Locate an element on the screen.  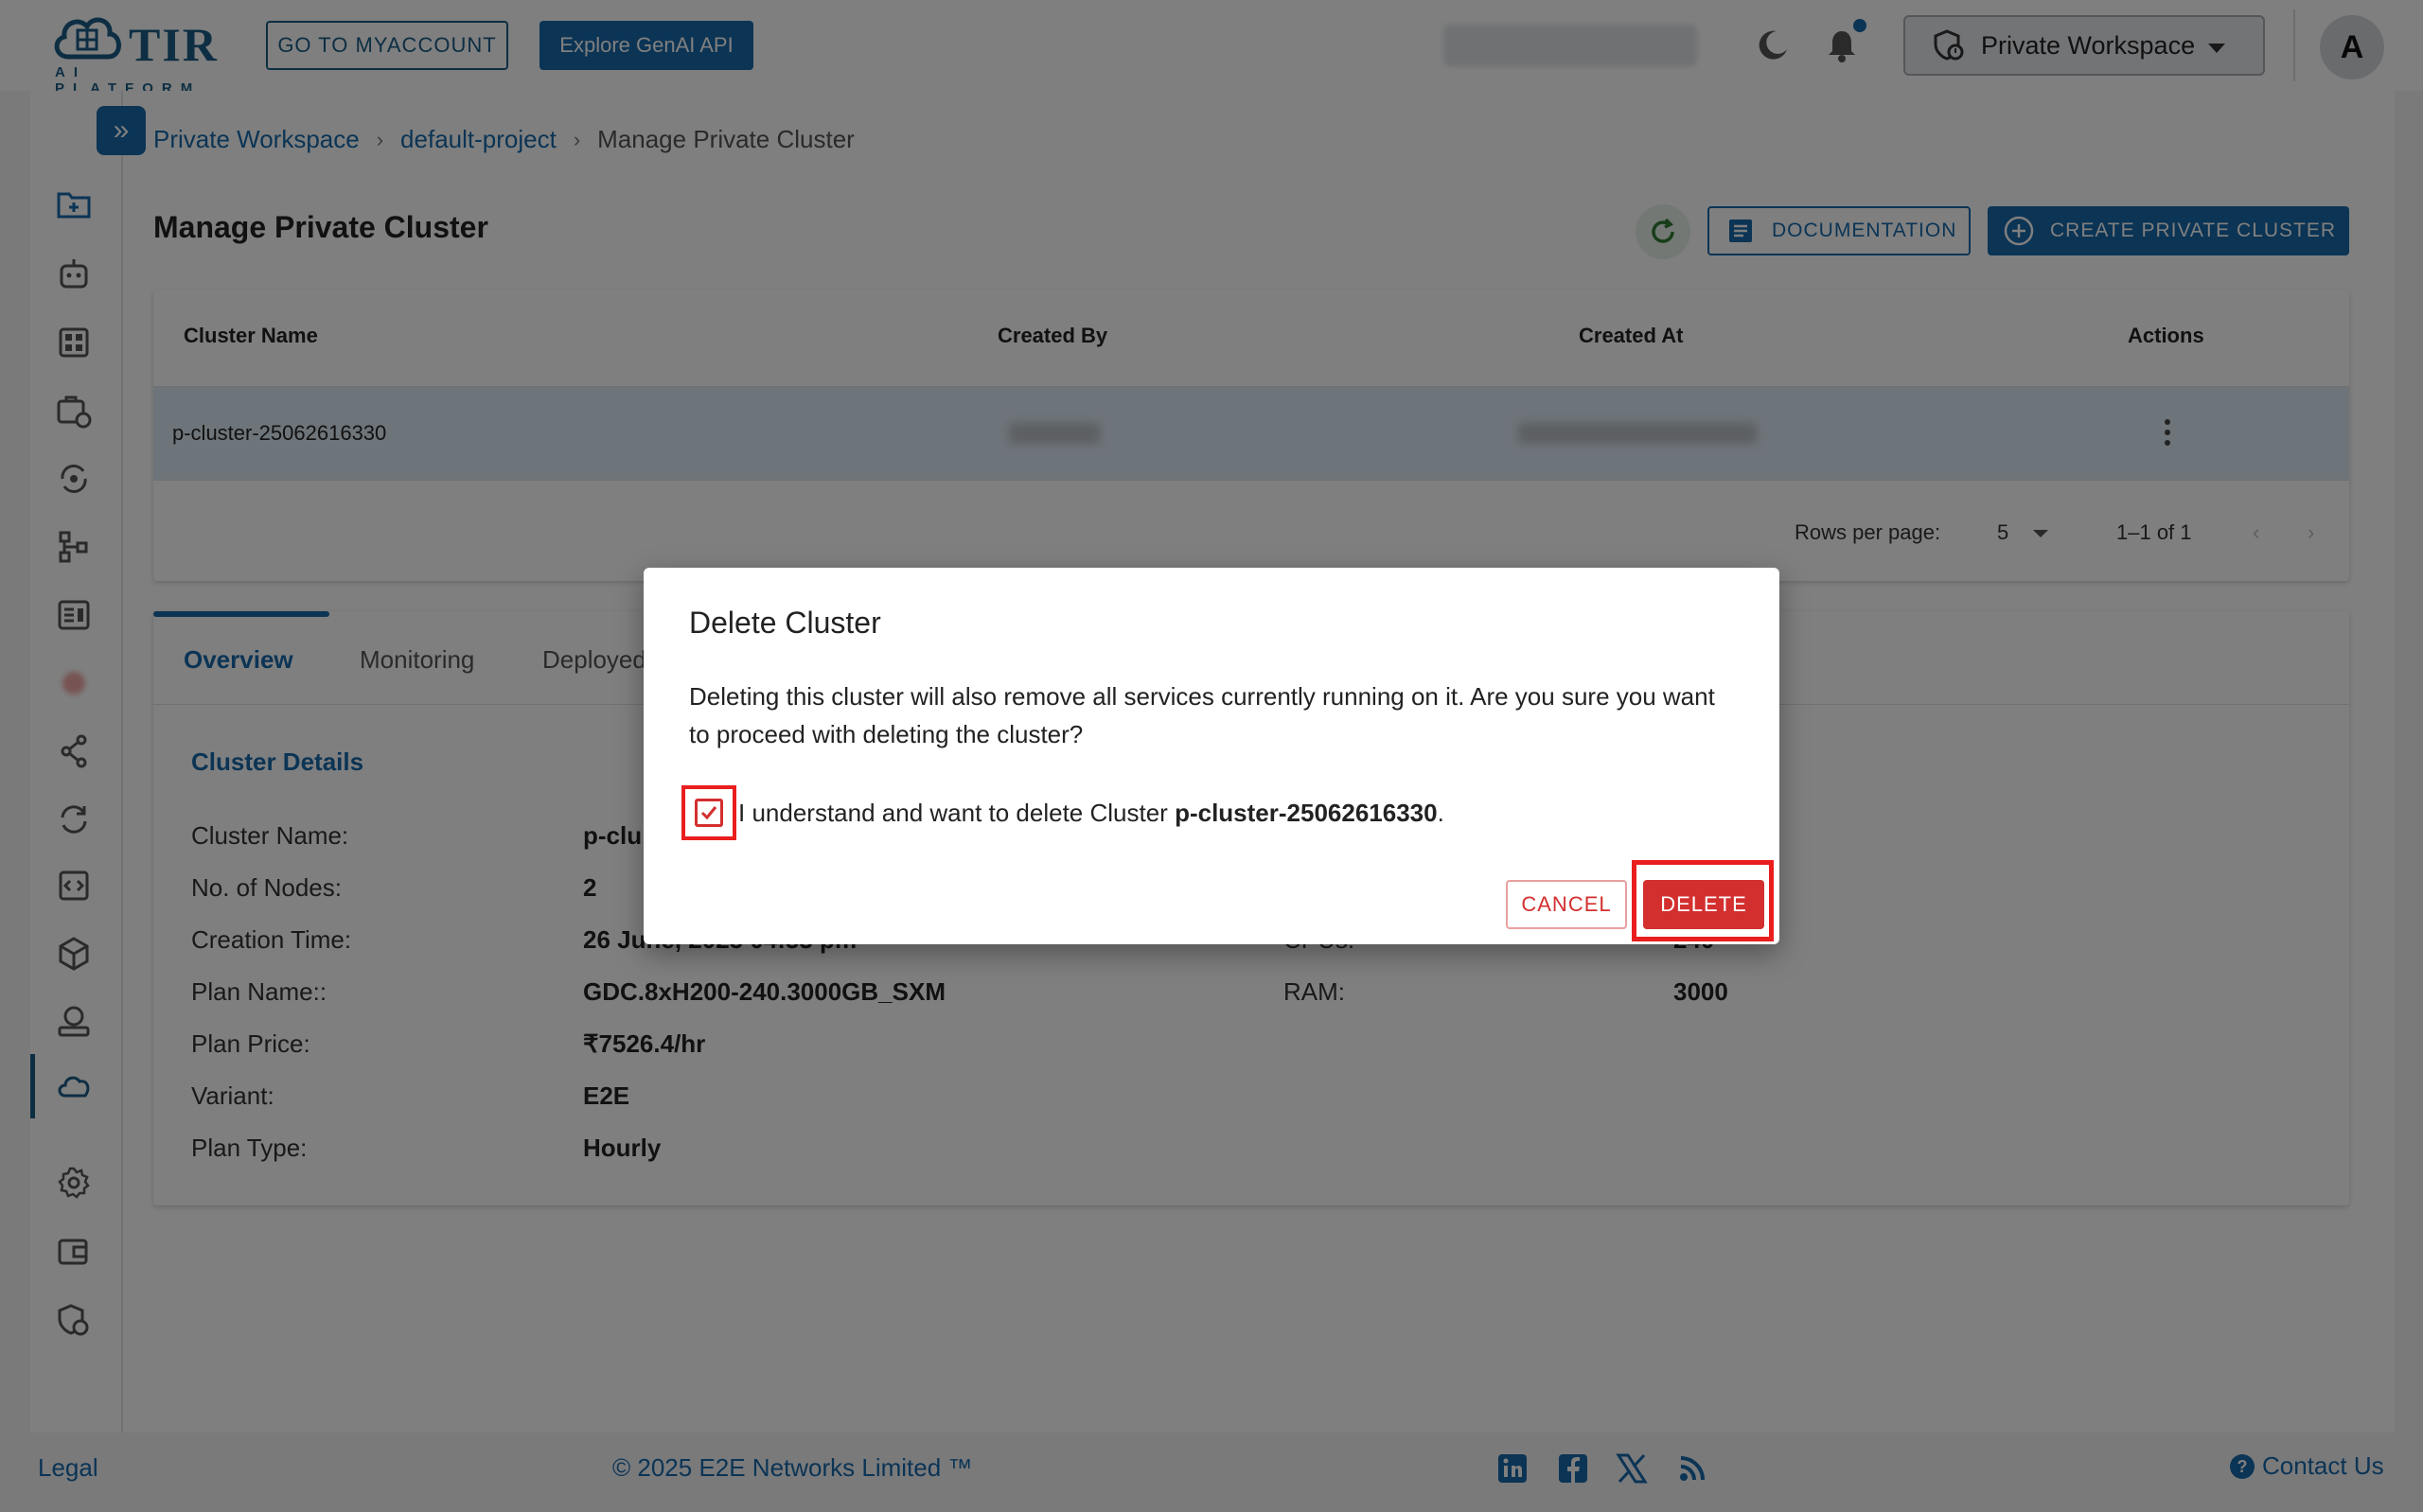
delete-button: DELETE is located at coordinates (1703, 904).